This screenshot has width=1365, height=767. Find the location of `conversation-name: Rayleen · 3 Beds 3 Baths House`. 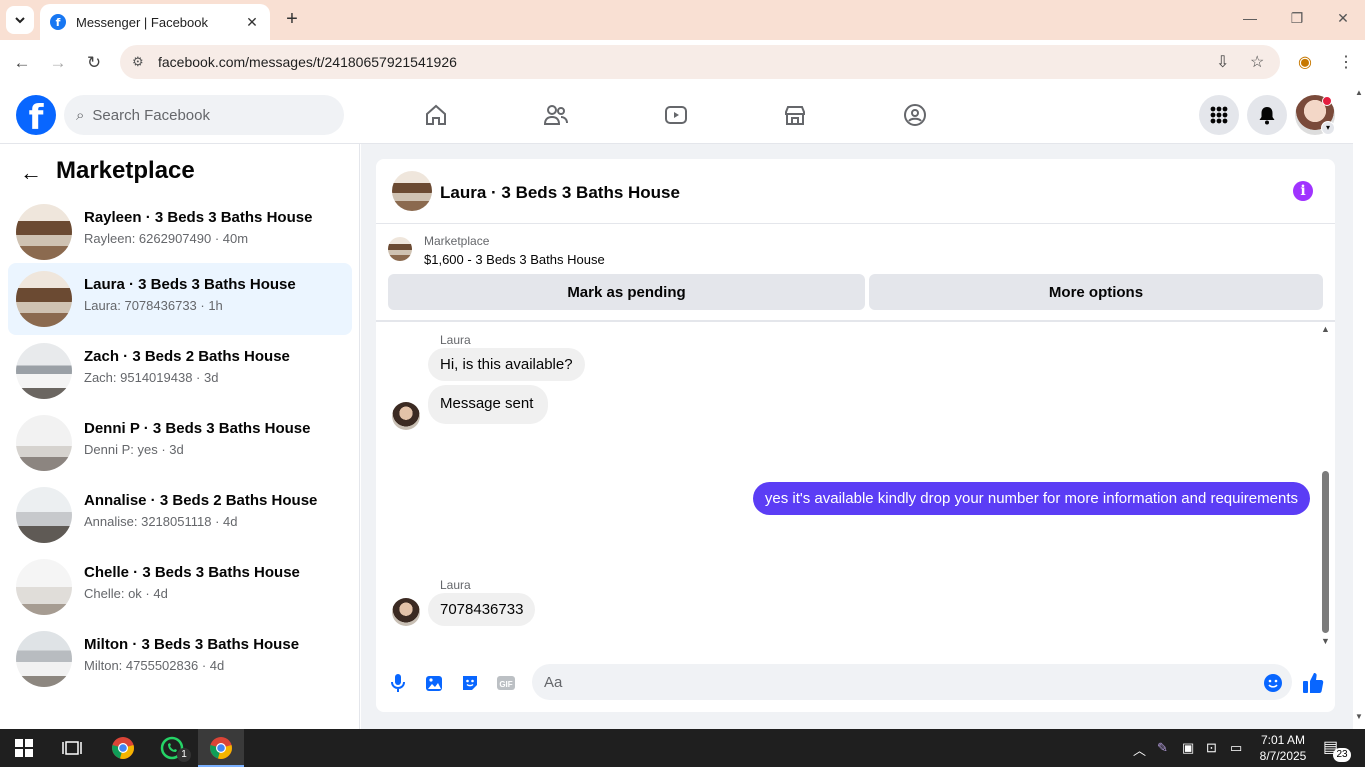

conversation-name: Rayleen · 3 Beds 3 Baths House is located at coordinates (198, 217).